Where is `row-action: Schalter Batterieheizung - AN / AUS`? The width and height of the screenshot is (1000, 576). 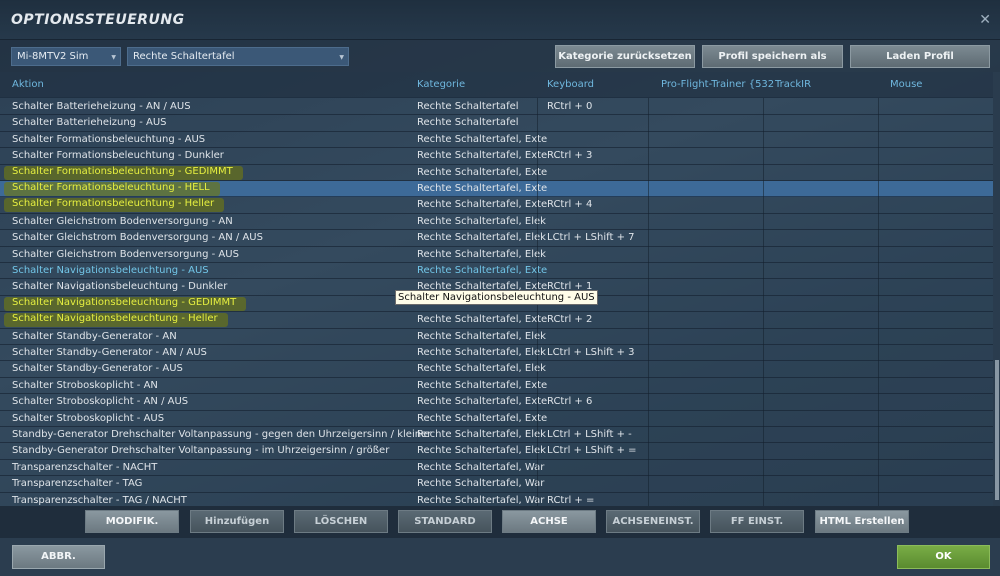
row-action: Schalter Batterieheizung - AN / AUS is located at coordinates (101, 106).